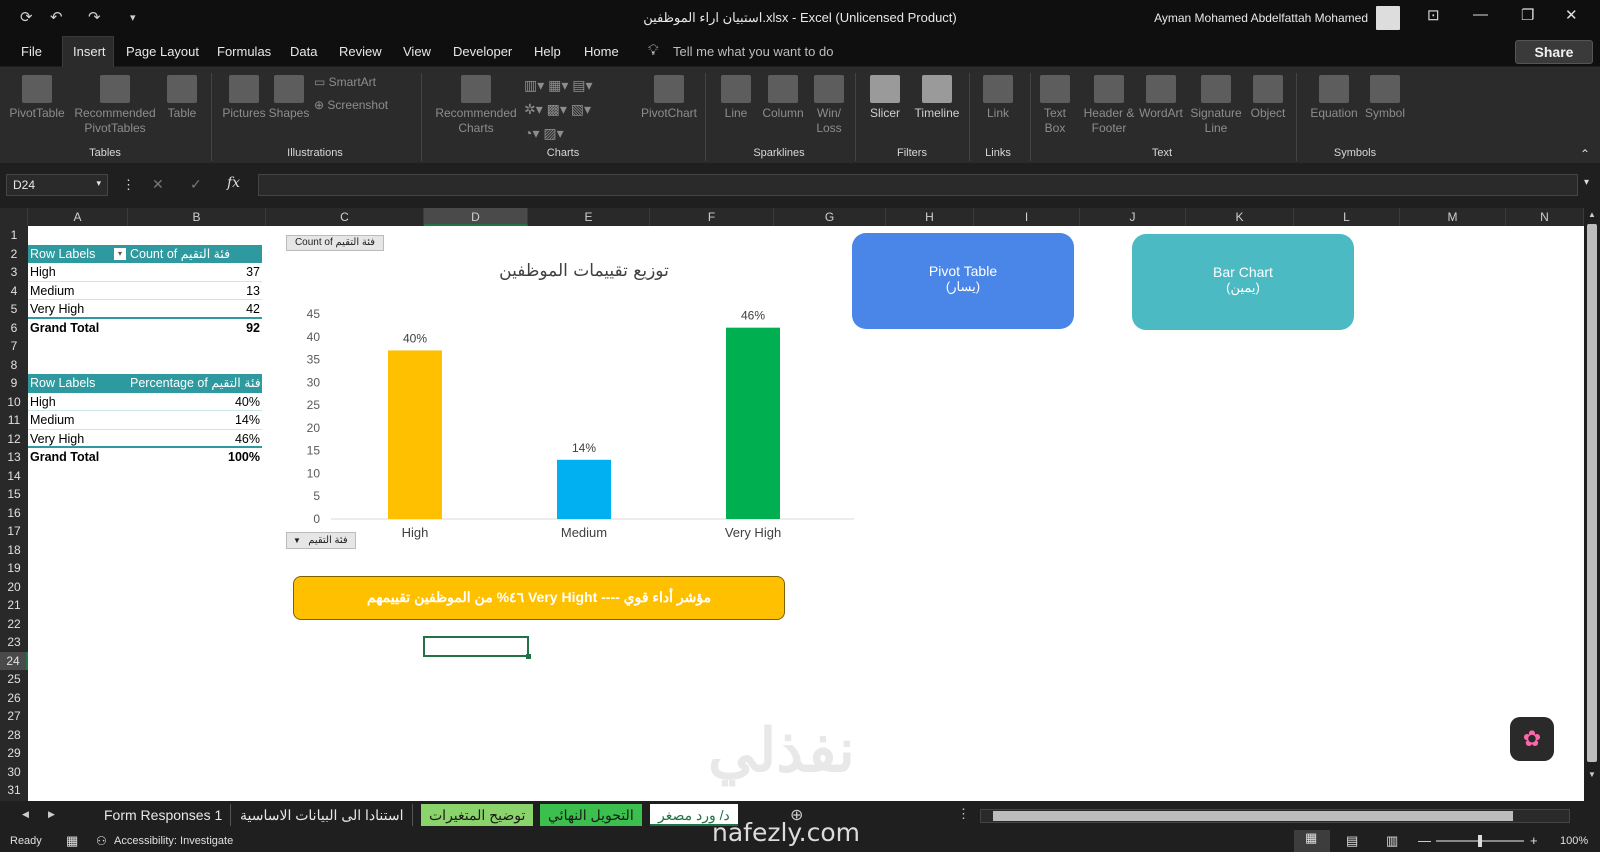 This screenshot has width=1600, height=852. I want to click on scroll-down-icon: ▼, so click(1592, 774).